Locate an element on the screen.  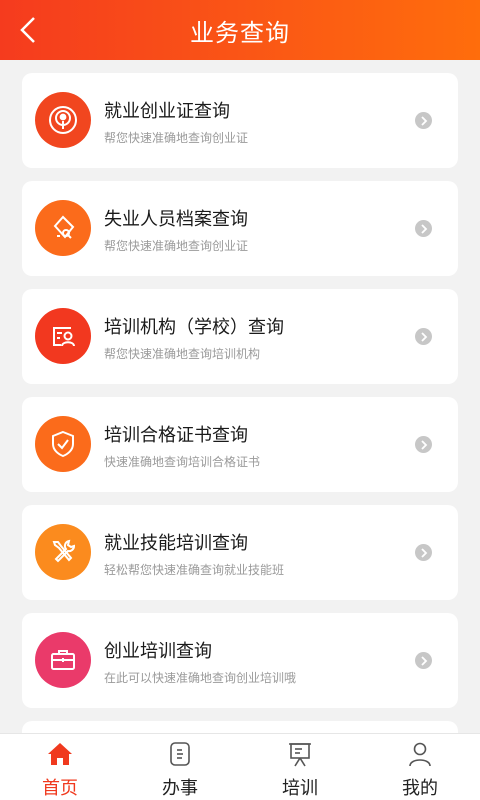
app-header: 业务查询 is located at coordinates (240, 30).